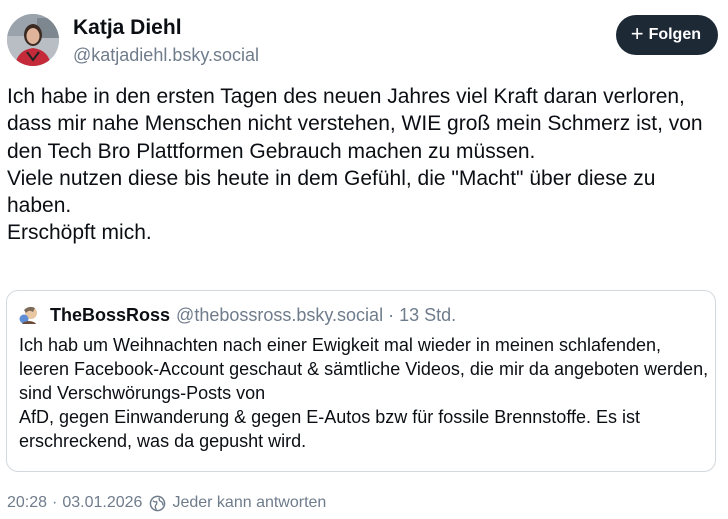 This screenshot has width=728, height=519. Describe the element at coordinates (158, 503) in the screenshot. I see `globe-reply-icon` at that location.